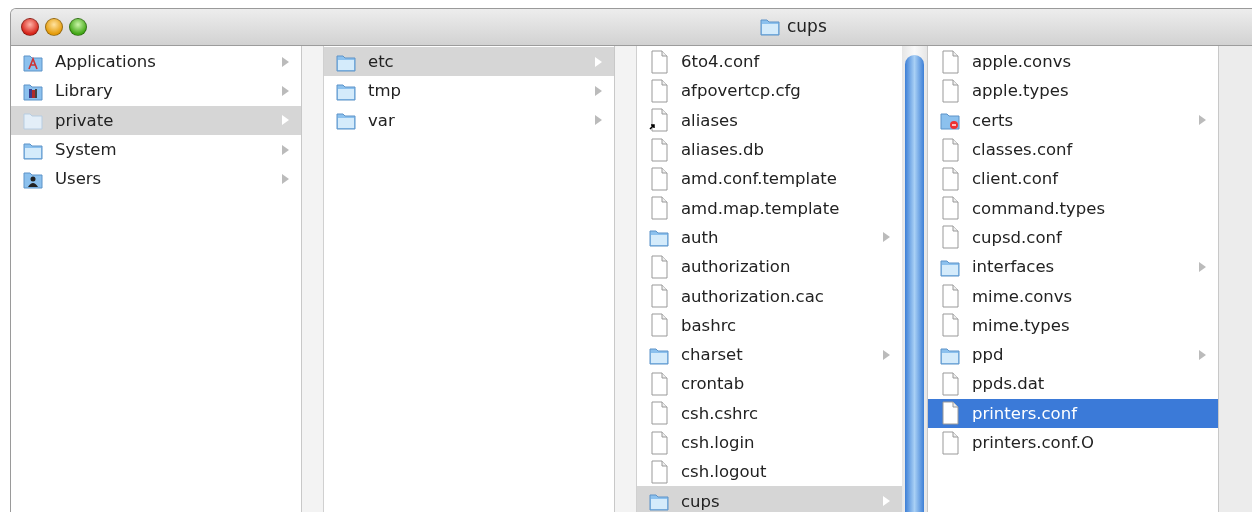  I want to click on file-list-item: System, so click(156, 149).